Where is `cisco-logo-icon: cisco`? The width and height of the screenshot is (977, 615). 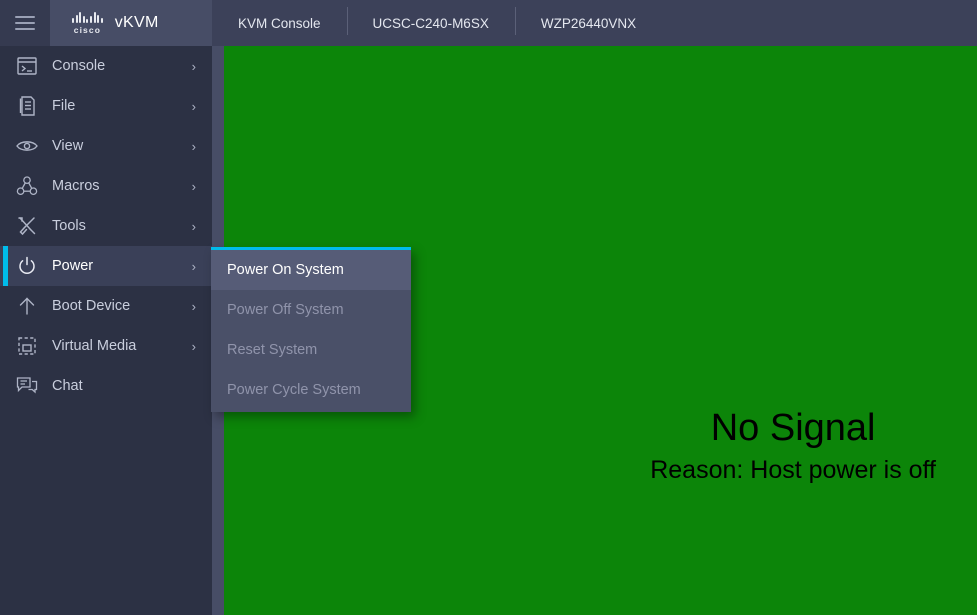 cisco-logo-icon: cisco is located at coordinates (87, 23).